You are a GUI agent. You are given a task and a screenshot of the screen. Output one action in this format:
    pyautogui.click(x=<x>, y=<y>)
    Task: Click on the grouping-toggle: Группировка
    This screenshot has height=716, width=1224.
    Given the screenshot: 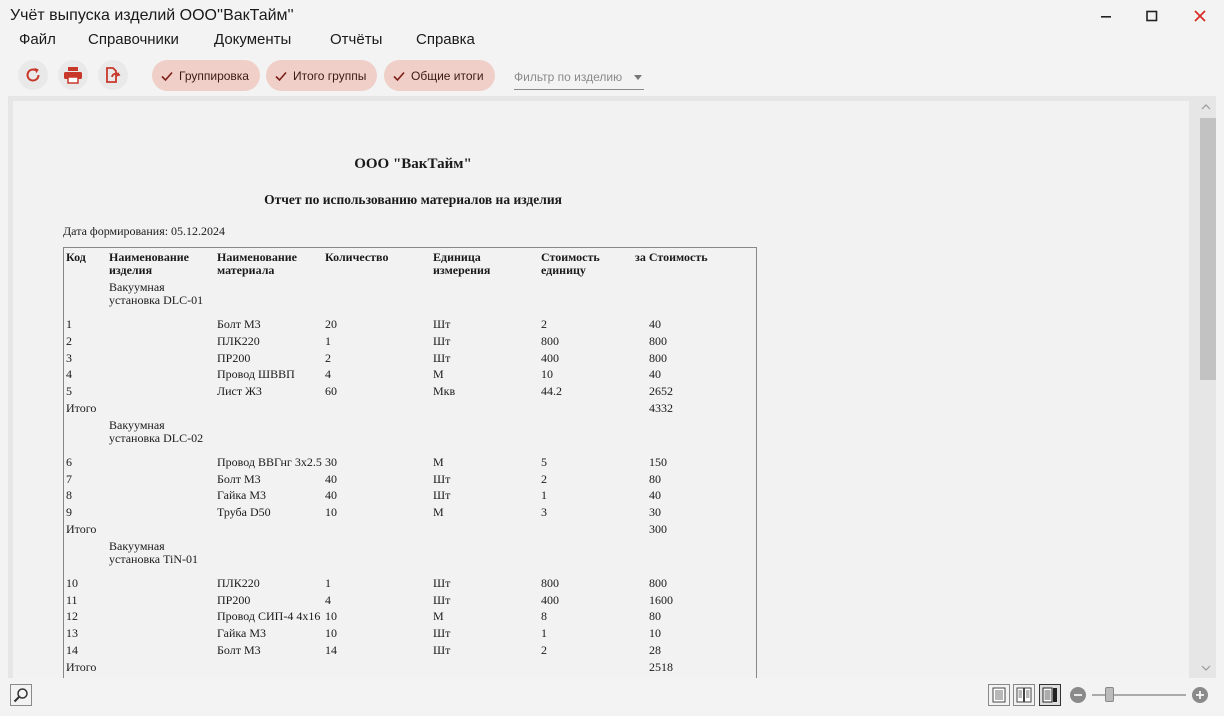 What is the action you would take?
    pyautogui.click(x=206, y=75)
    